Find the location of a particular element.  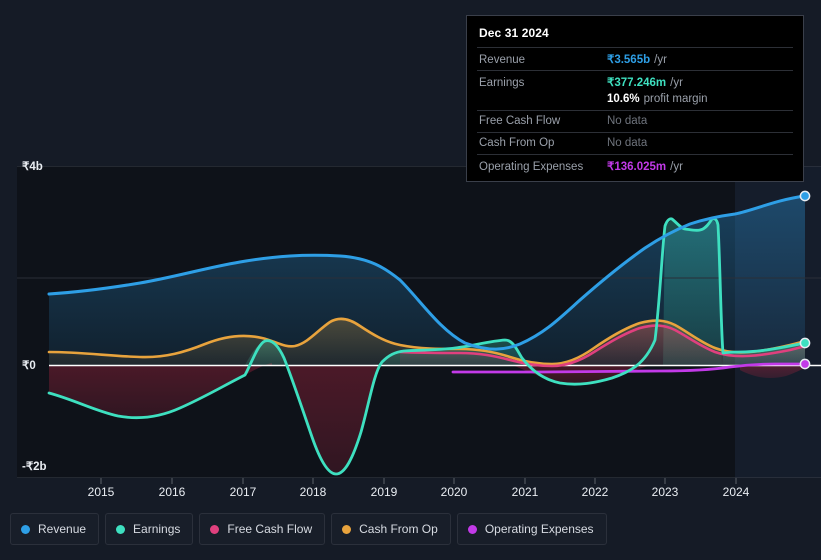

tooltip-value-earnings: ₹377.246m is located at coordinates (637, 83).